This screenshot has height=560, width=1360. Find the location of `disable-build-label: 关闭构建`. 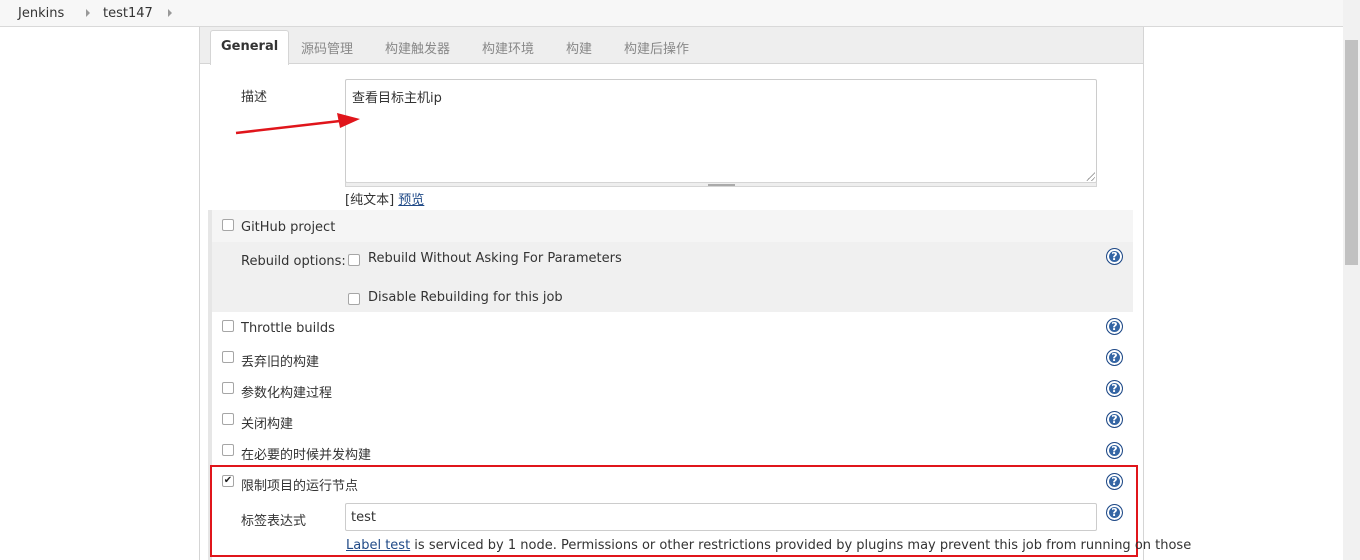

disable-build-label: 关闭构建 is located at coordinates (267, 424).